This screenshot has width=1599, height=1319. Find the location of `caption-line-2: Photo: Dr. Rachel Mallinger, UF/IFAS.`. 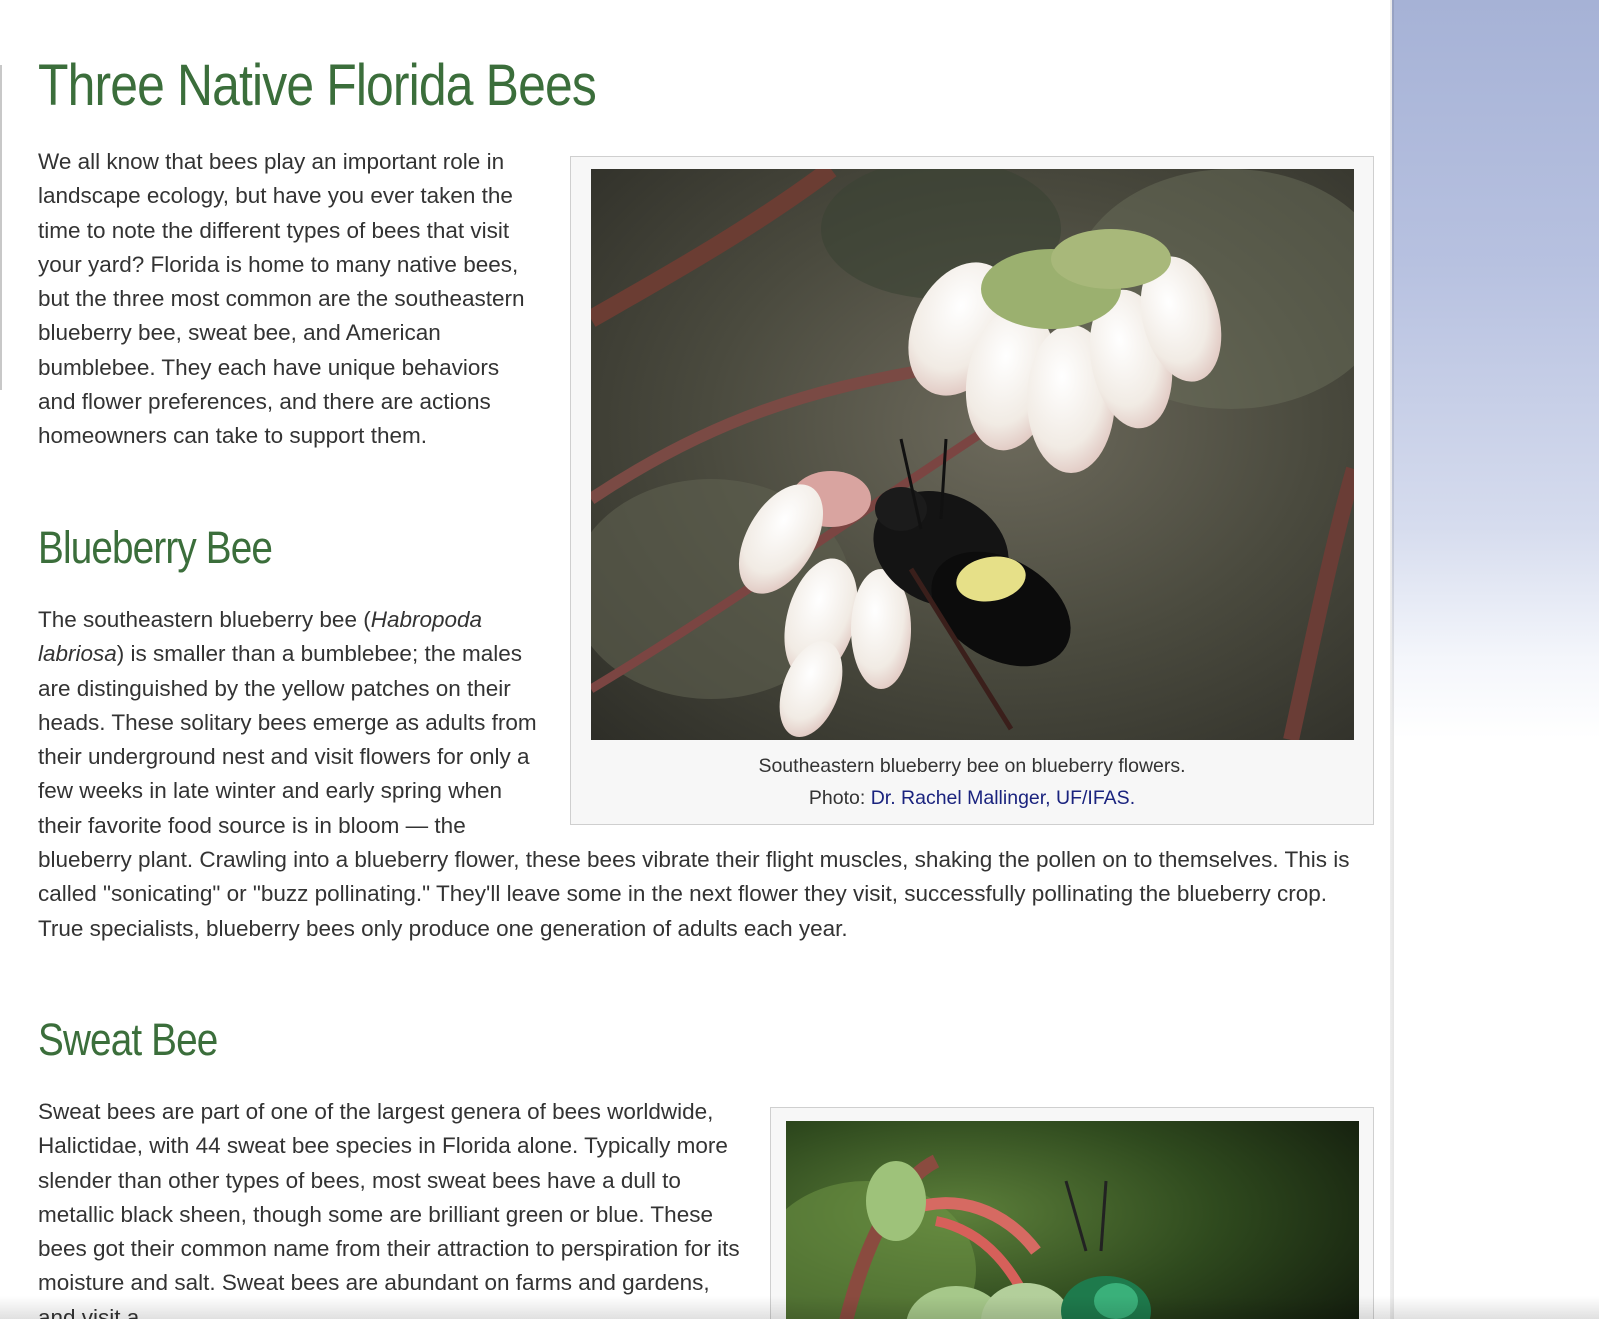

caption-line-2: Photo: Dr. Rachel Mallinger, UF/IFAS. is located at coordinates (972, 798).